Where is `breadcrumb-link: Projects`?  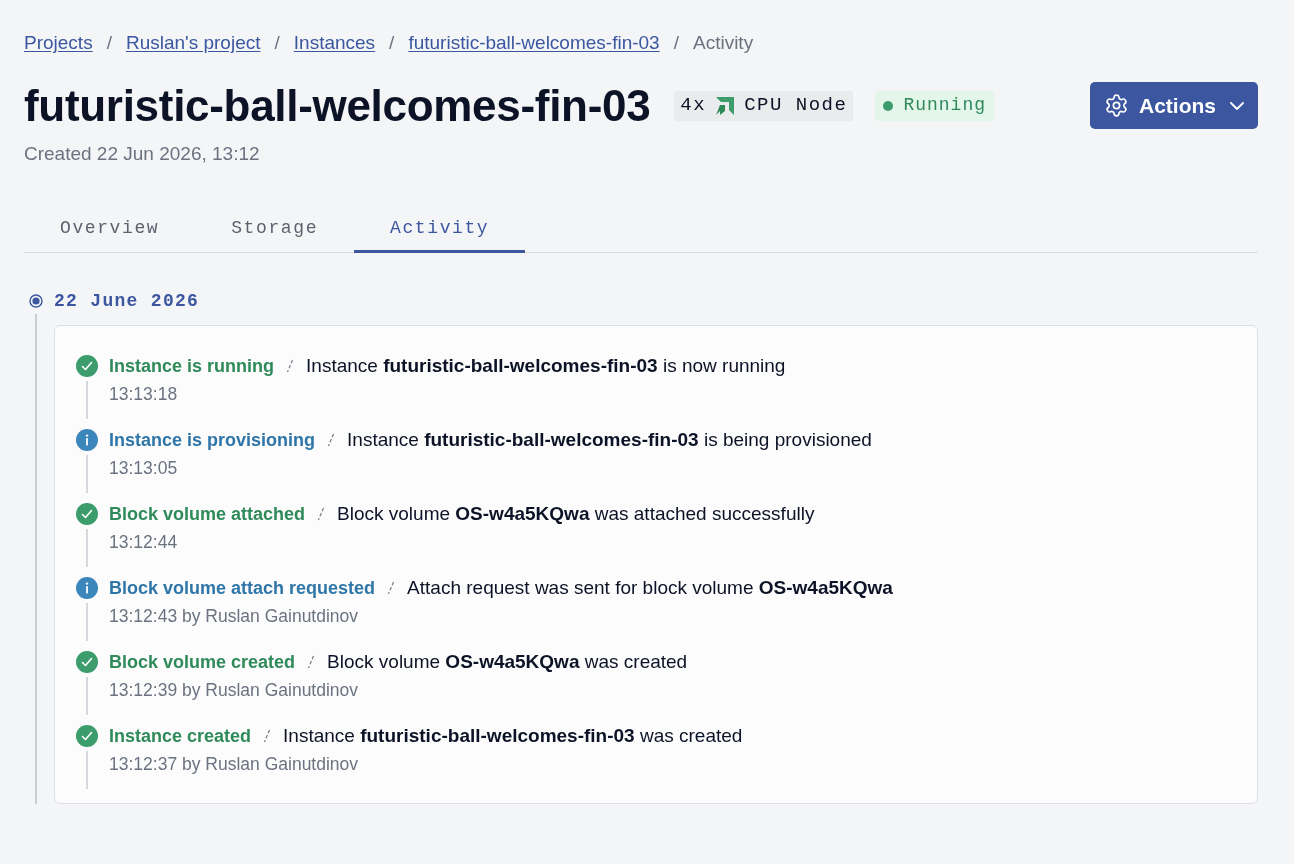
breadcrumb-link: Projects is located at coordinates (58, 43).